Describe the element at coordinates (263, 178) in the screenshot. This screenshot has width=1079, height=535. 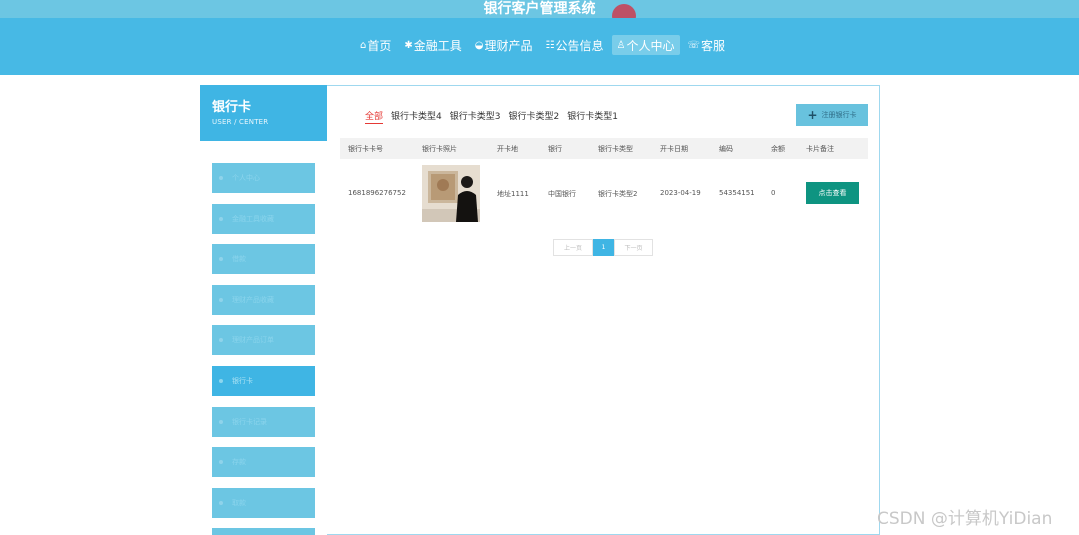
I see `sidebar-item-personal-center: 个人中心` at that location.